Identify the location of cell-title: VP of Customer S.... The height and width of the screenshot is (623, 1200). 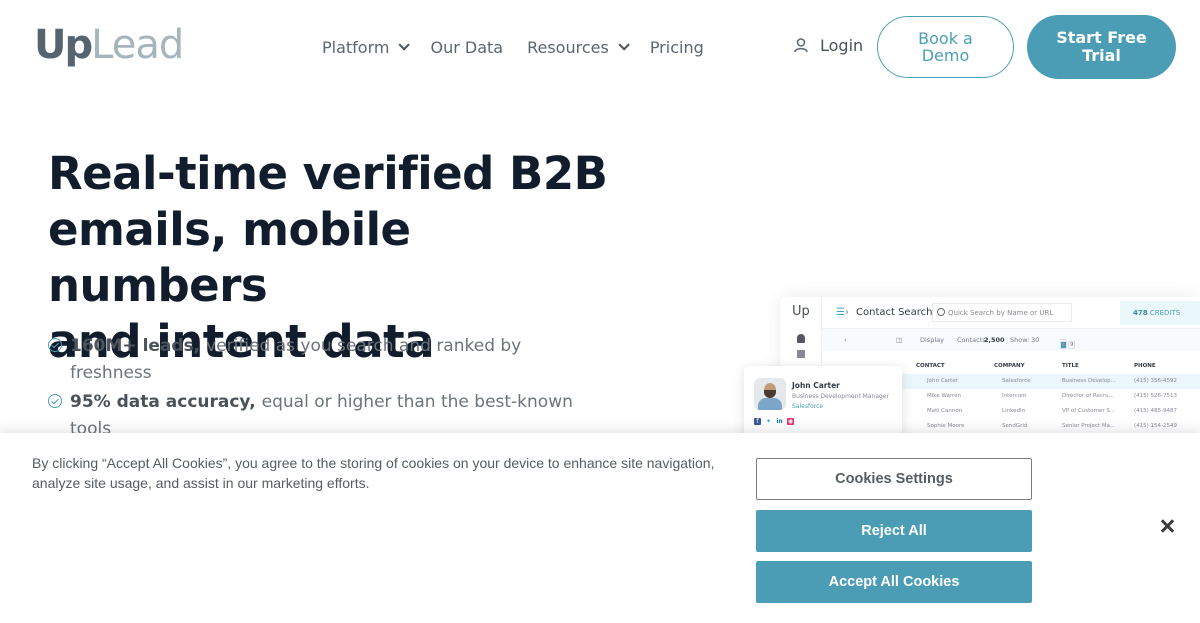
(1089, 411).